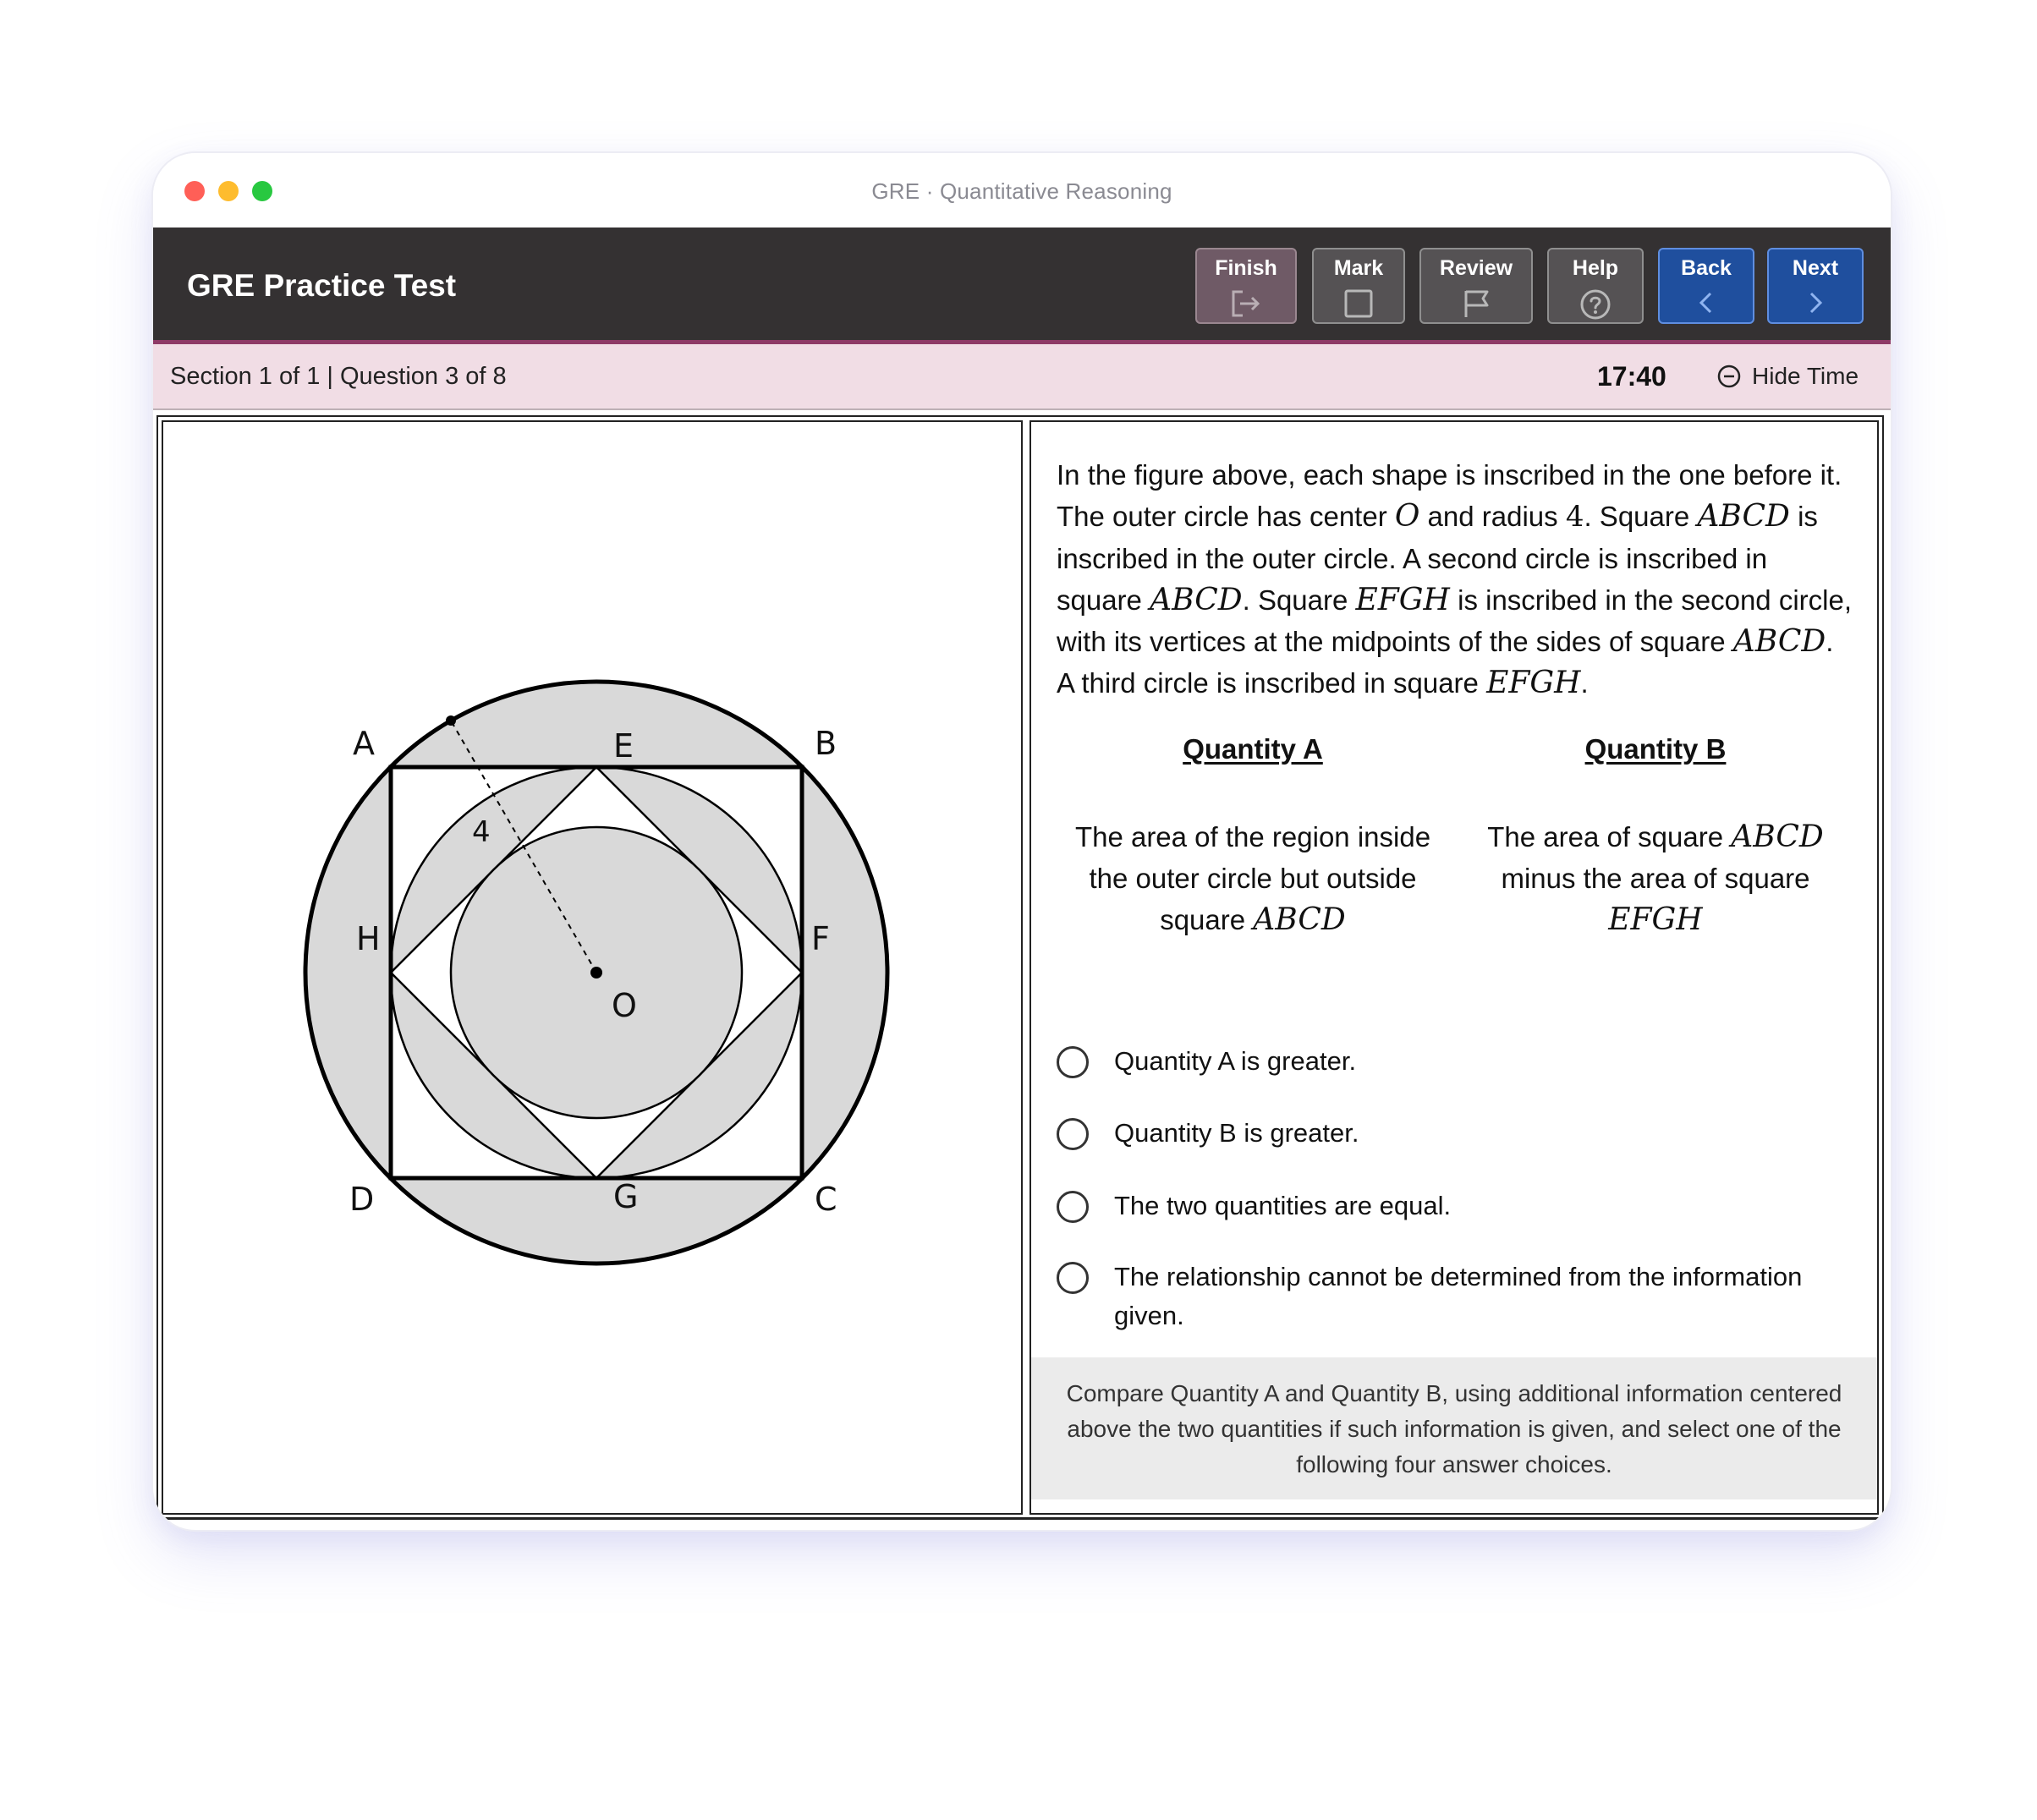  What do you see at coordinates (364, 743) in the screenshot?
I see `label-a: A` at bounding box center [364, 743].